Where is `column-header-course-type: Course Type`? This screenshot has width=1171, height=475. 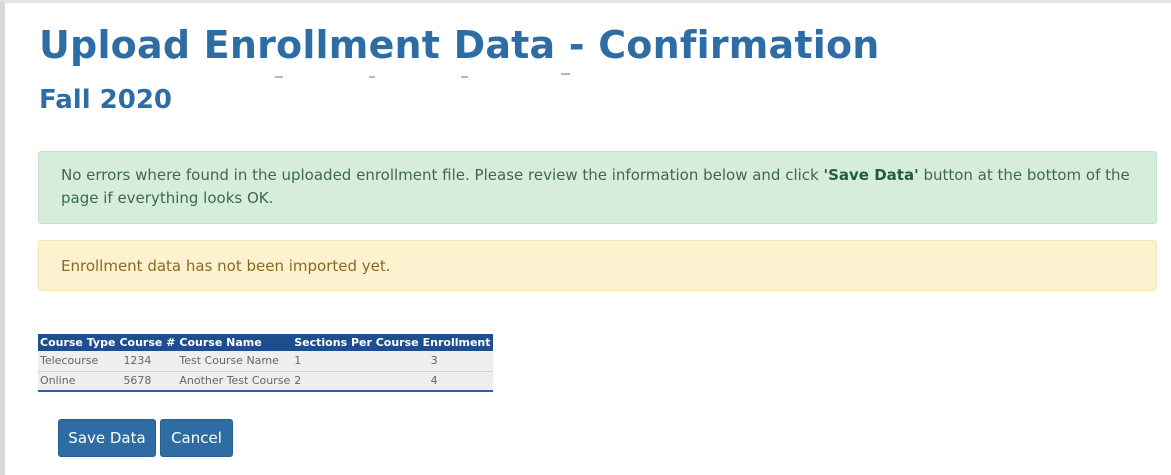 column-header-course-type: Course Type is located at coordinates (78, 342).